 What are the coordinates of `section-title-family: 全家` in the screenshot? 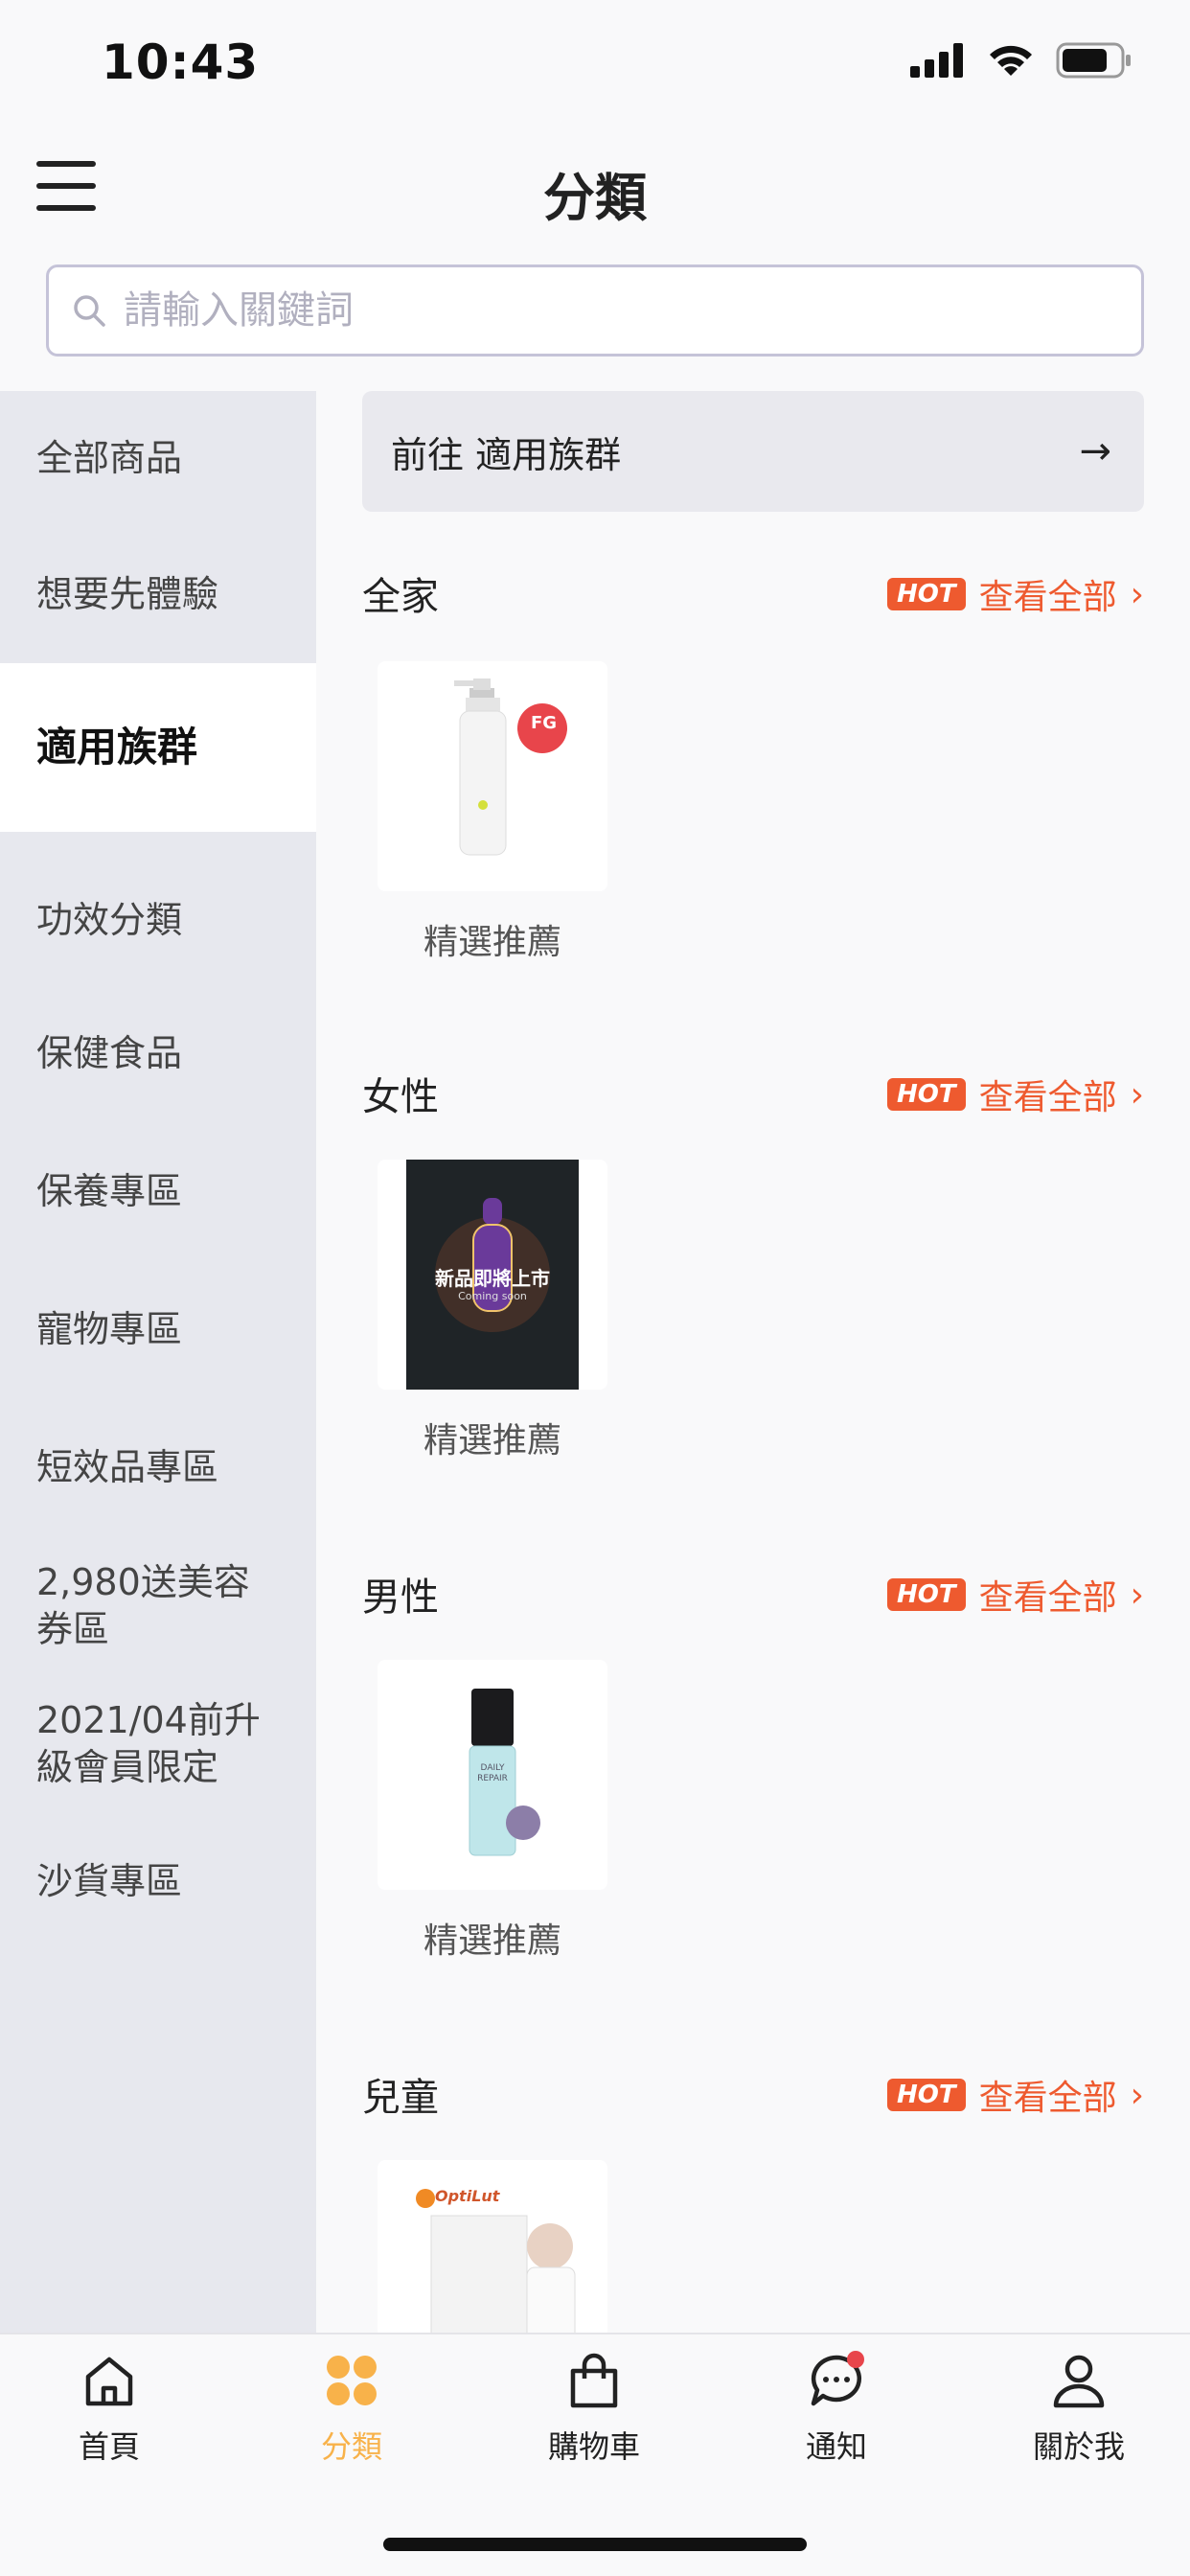 It's located at (401, 597).